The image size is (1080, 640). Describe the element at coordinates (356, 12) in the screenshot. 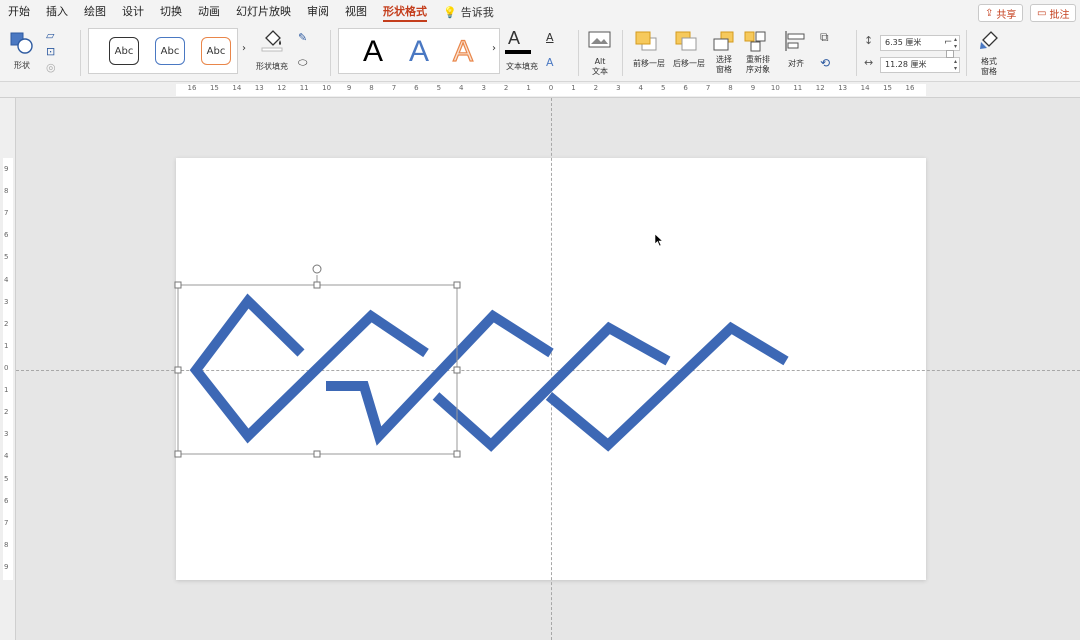

I see `tab-8: 视图` at that location.